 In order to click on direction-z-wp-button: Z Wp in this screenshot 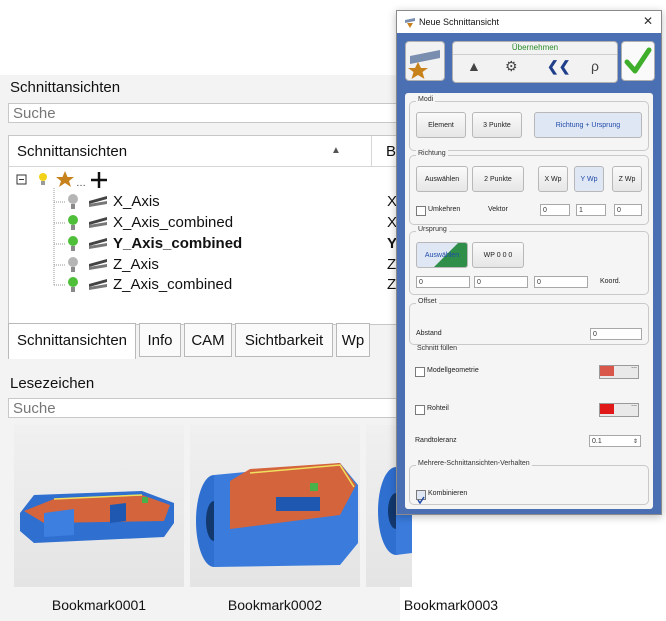, I will do `click(627, 179)`.